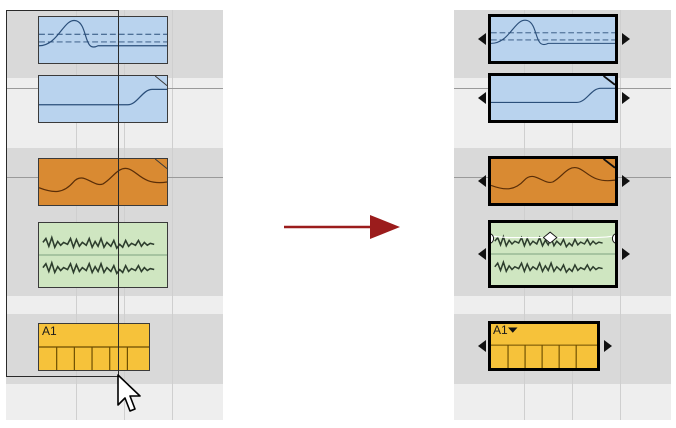  Describe the element at coordinates (129, 393) in the screenshot. I see `mouse-pointer-icon` at that location.